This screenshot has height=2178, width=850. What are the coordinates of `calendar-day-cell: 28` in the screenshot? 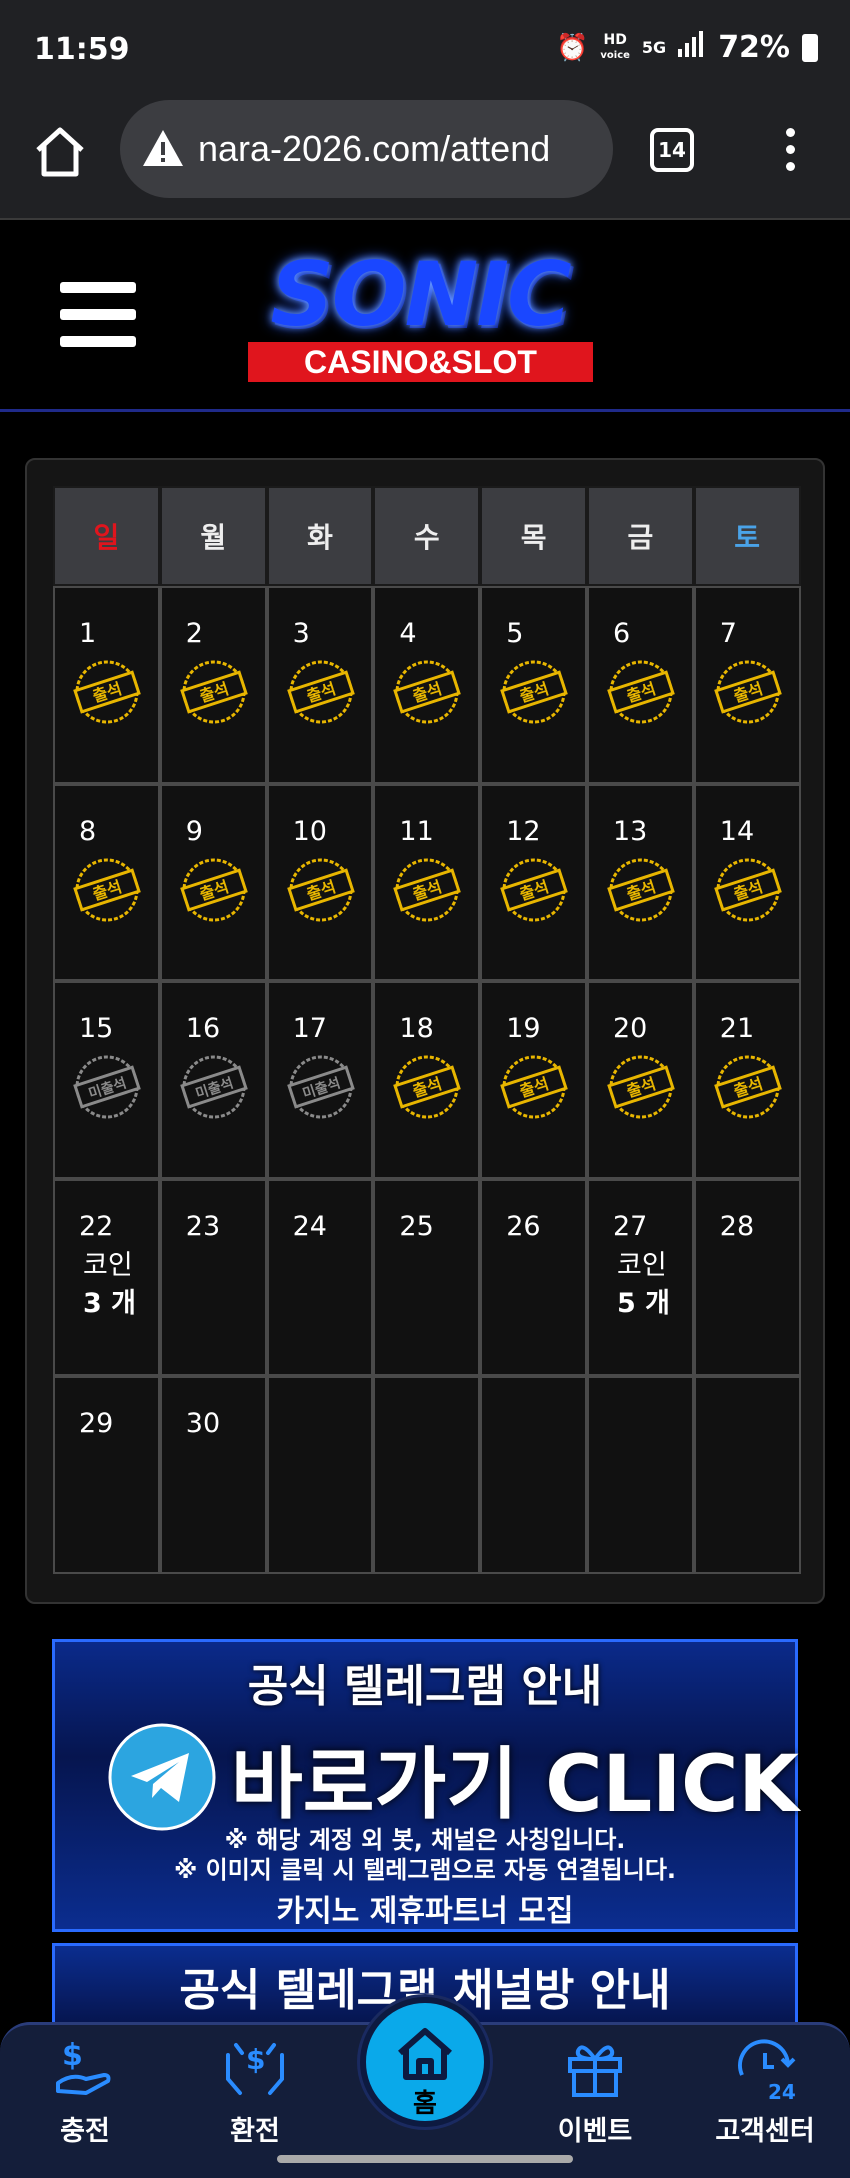 It's located at (747, 1277).